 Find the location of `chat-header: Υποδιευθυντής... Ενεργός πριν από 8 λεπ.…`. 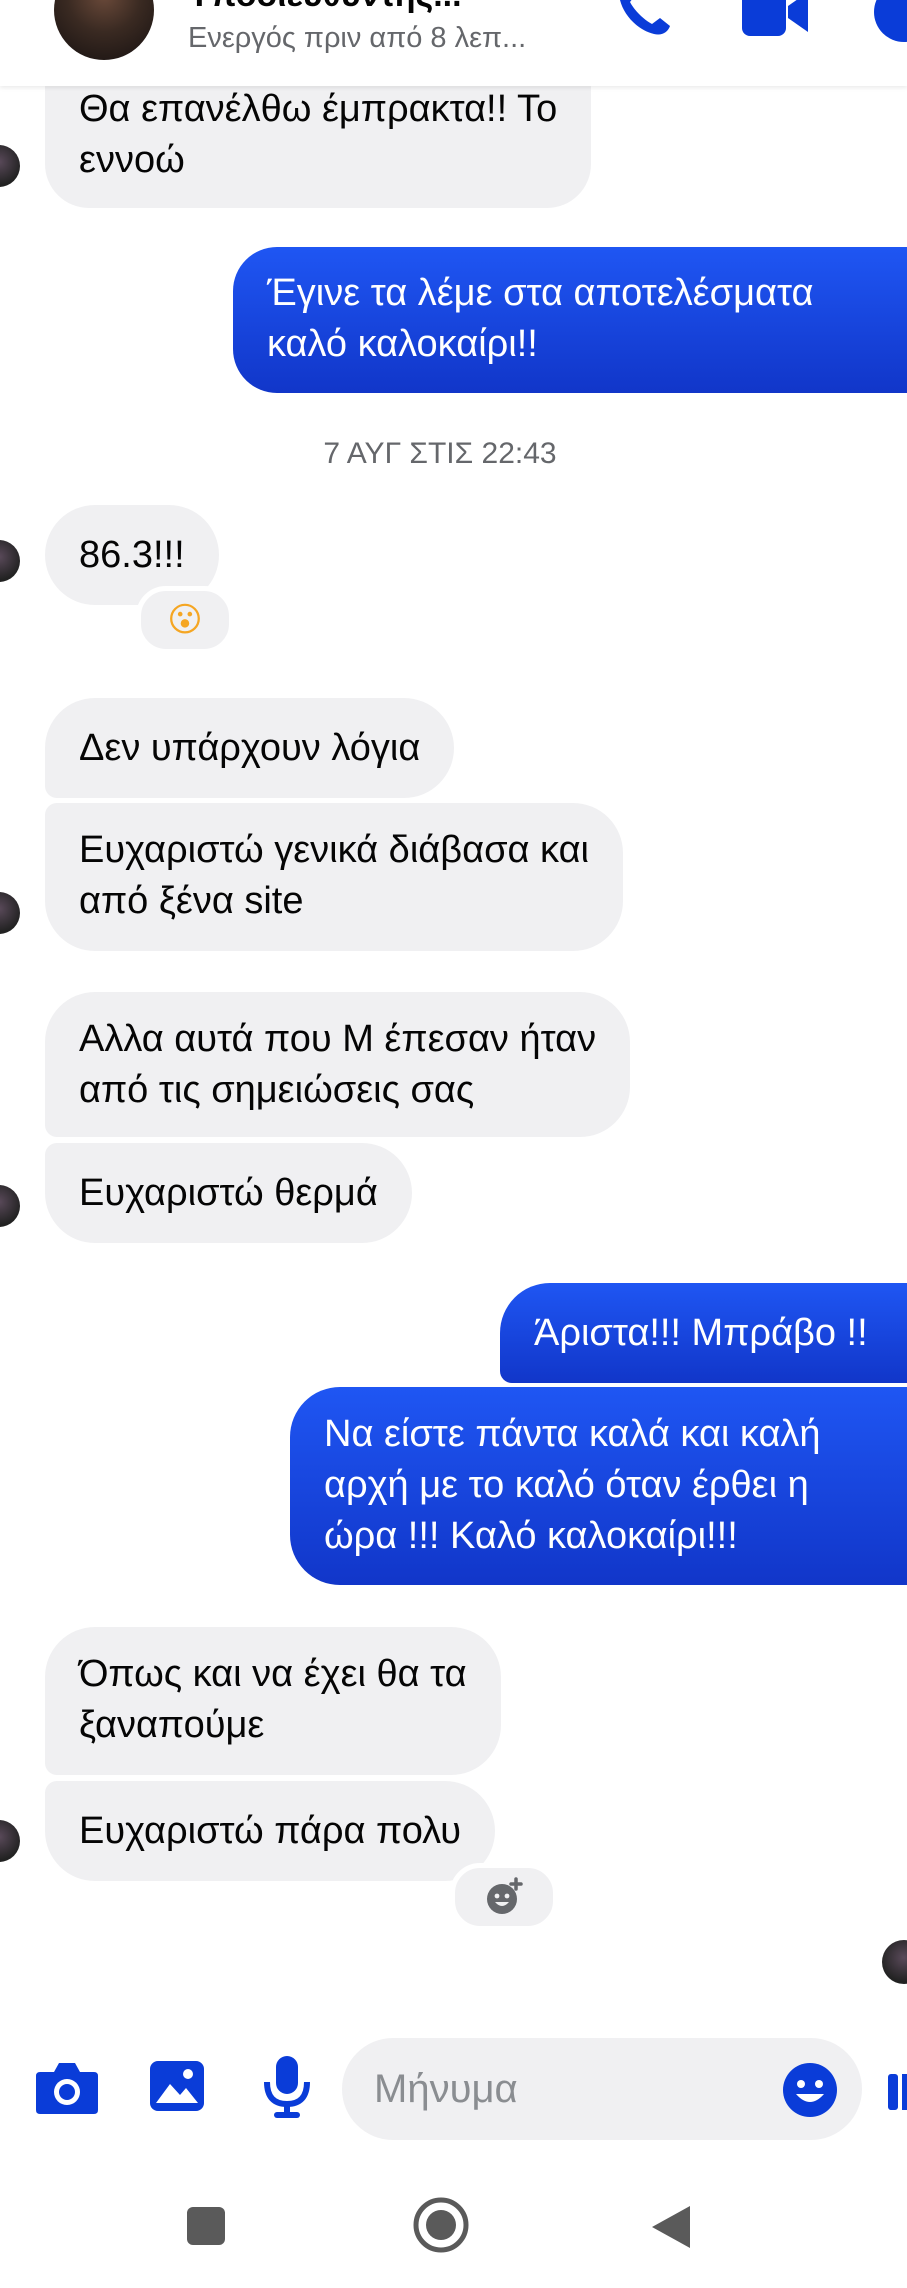

chat-header: Υποδιευθυντής... Ενεργός πριν από 8 λεπ.… is located at coordinates (453, 43).